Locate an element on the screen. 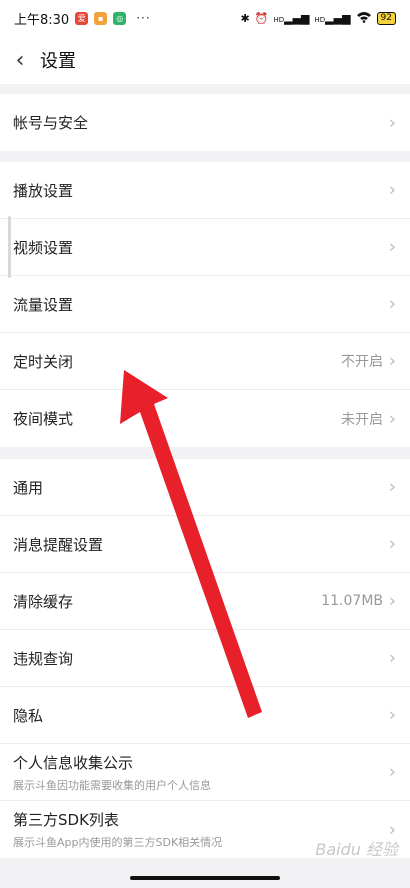 The image size is (410, 888). page-title: 设置 is located at coordinates (58, 61).